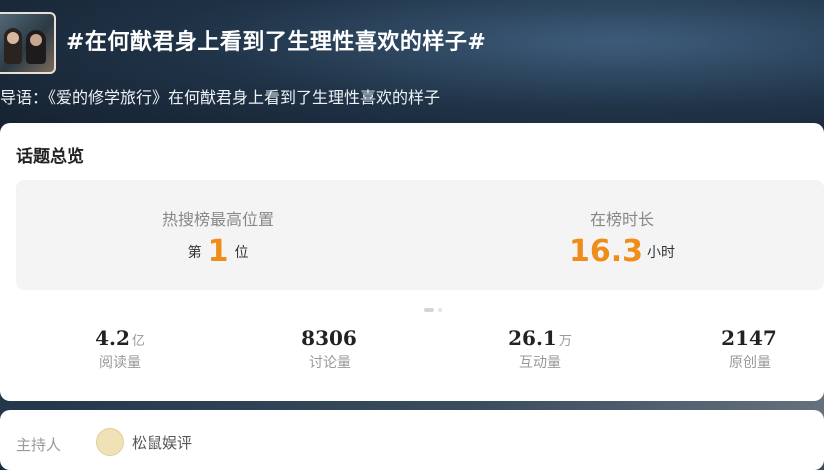 This screenshot has width=824, height=470. I want to click on topic-avatar, so click(28, 43).